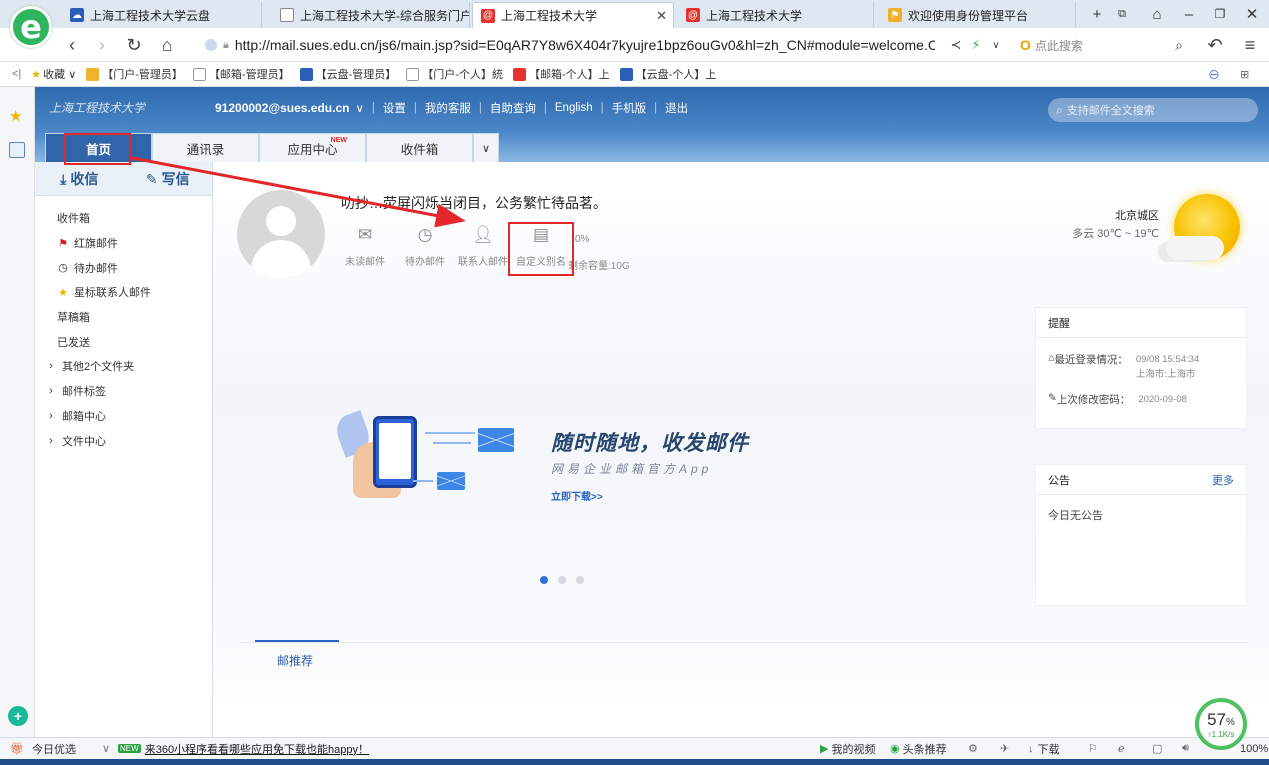  Describe the element at coordinates (1044, 749) in the screenshot. I see `downloads: ↓ 下载` at that location.